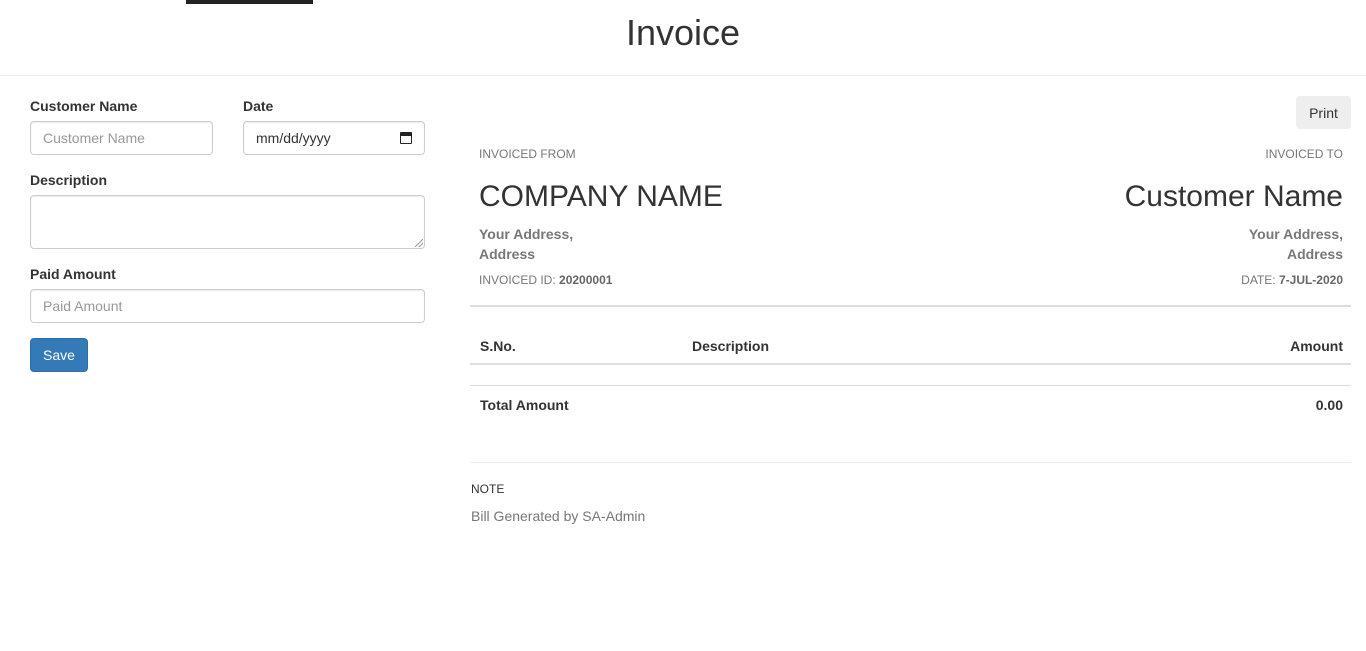  I want to click on invoice-date-line: DATE: 7-JUL-2020, so click(1292, 280).